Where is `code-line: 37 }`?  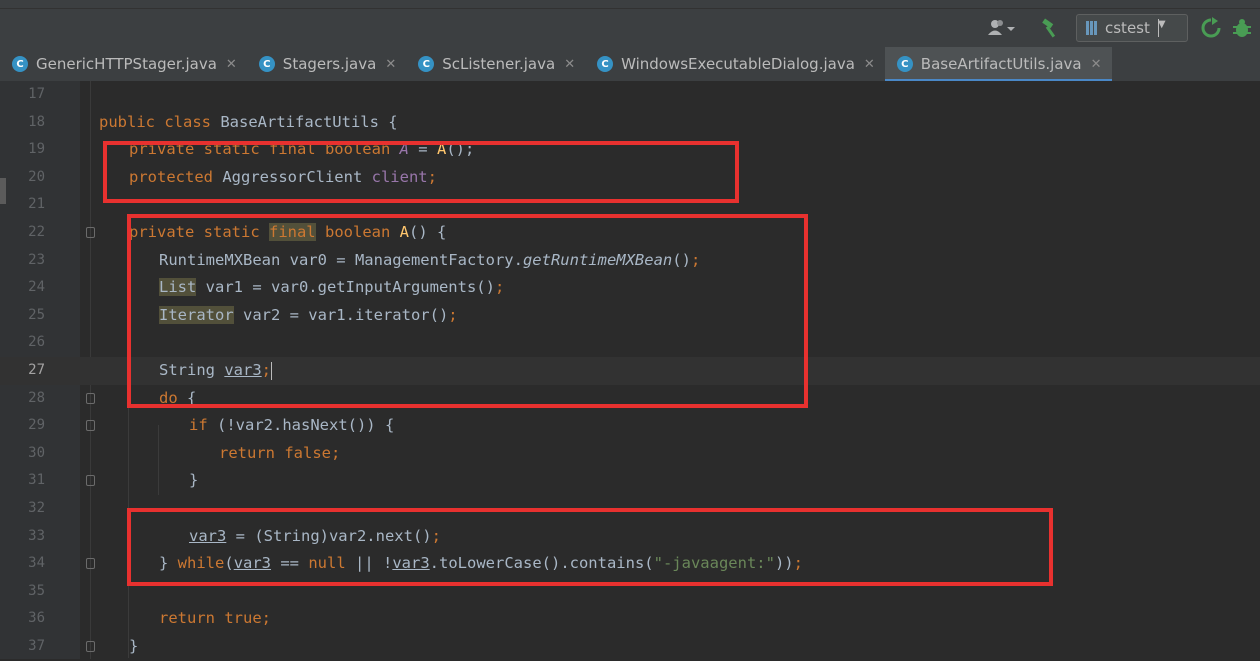
code-line: 37 } is located at coordinates (630, 647).